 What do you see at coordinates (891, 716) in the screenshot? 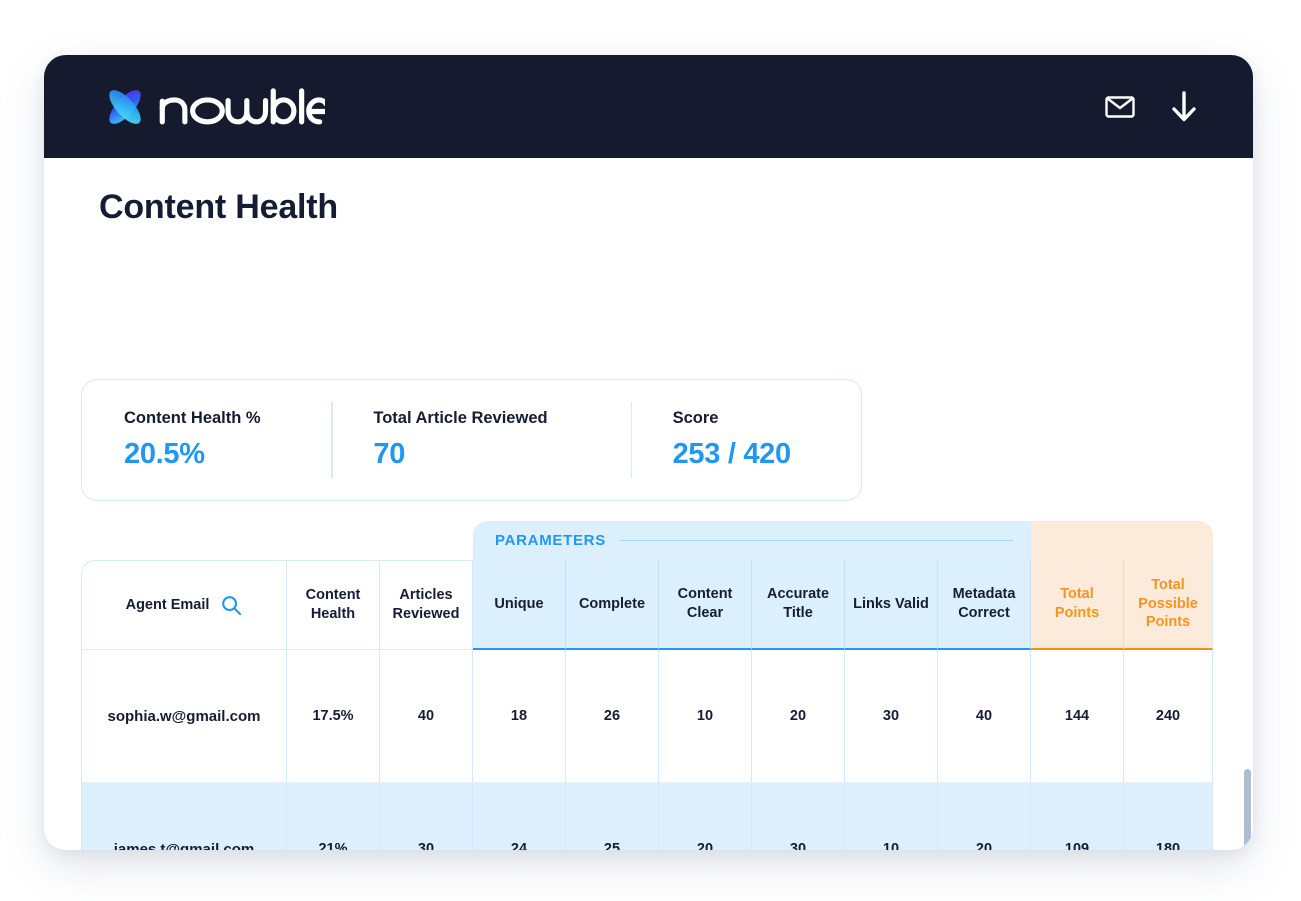
I see `cell-links-valid: 30` at bounding box center [891, 716].